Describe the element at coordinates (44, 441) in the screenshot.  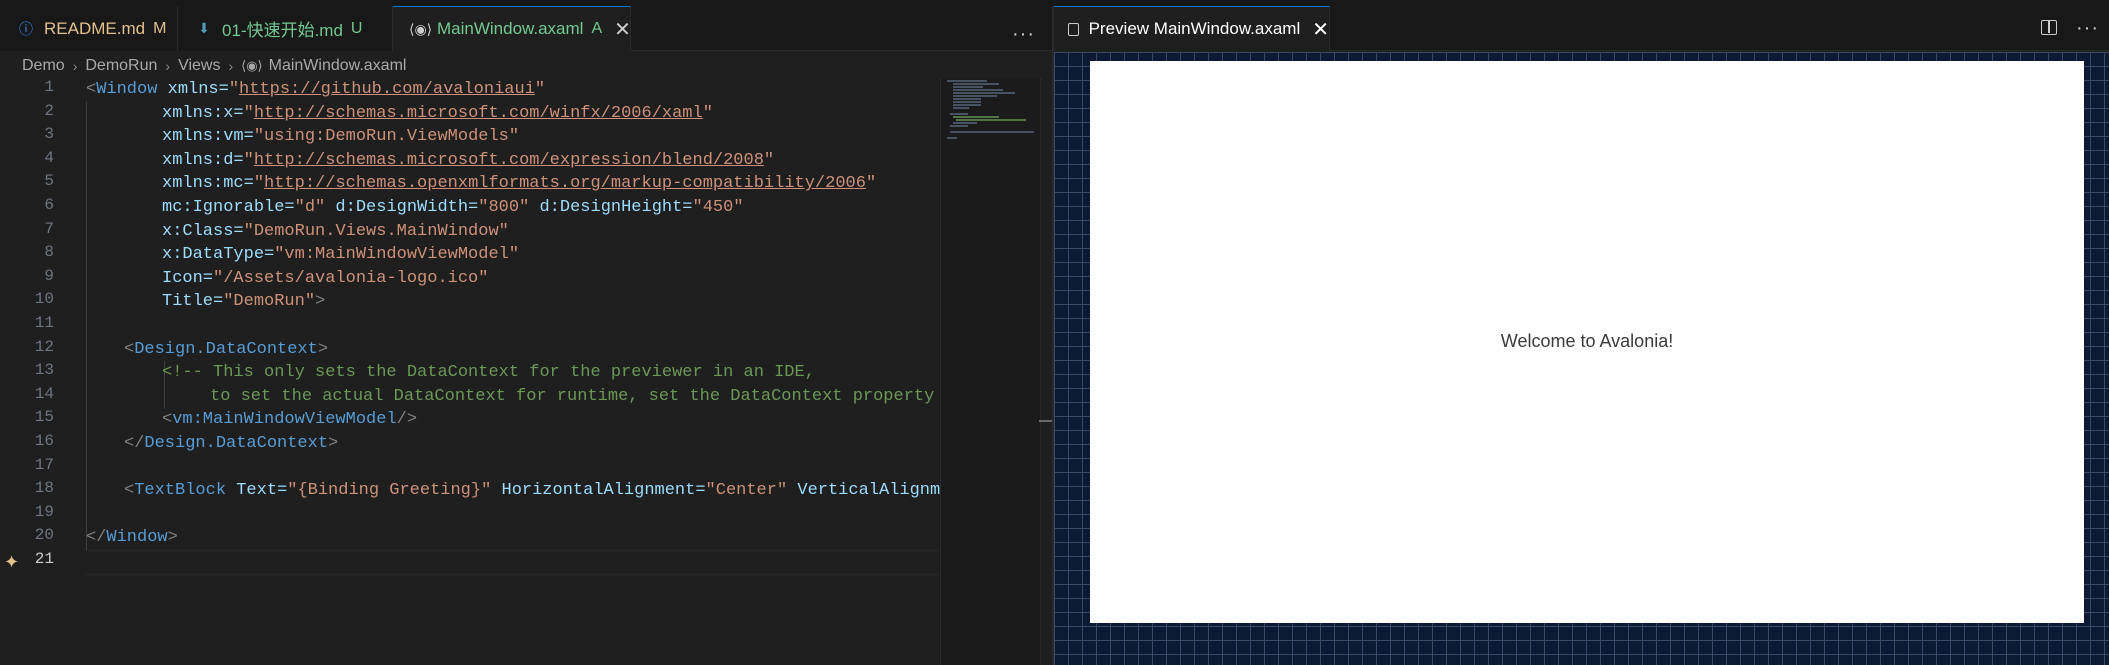
I see `line-number: 16` at that location.